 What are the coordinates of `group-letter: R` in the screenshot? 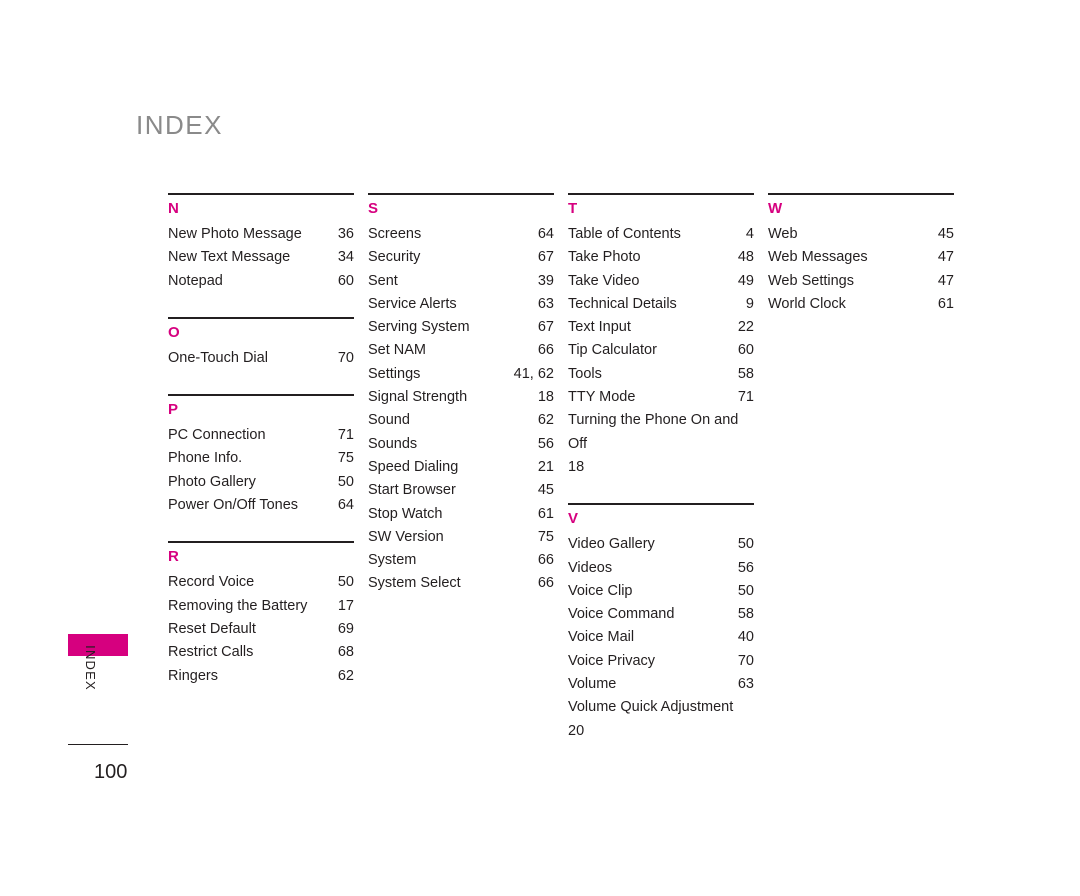 It's located at (173, 557).